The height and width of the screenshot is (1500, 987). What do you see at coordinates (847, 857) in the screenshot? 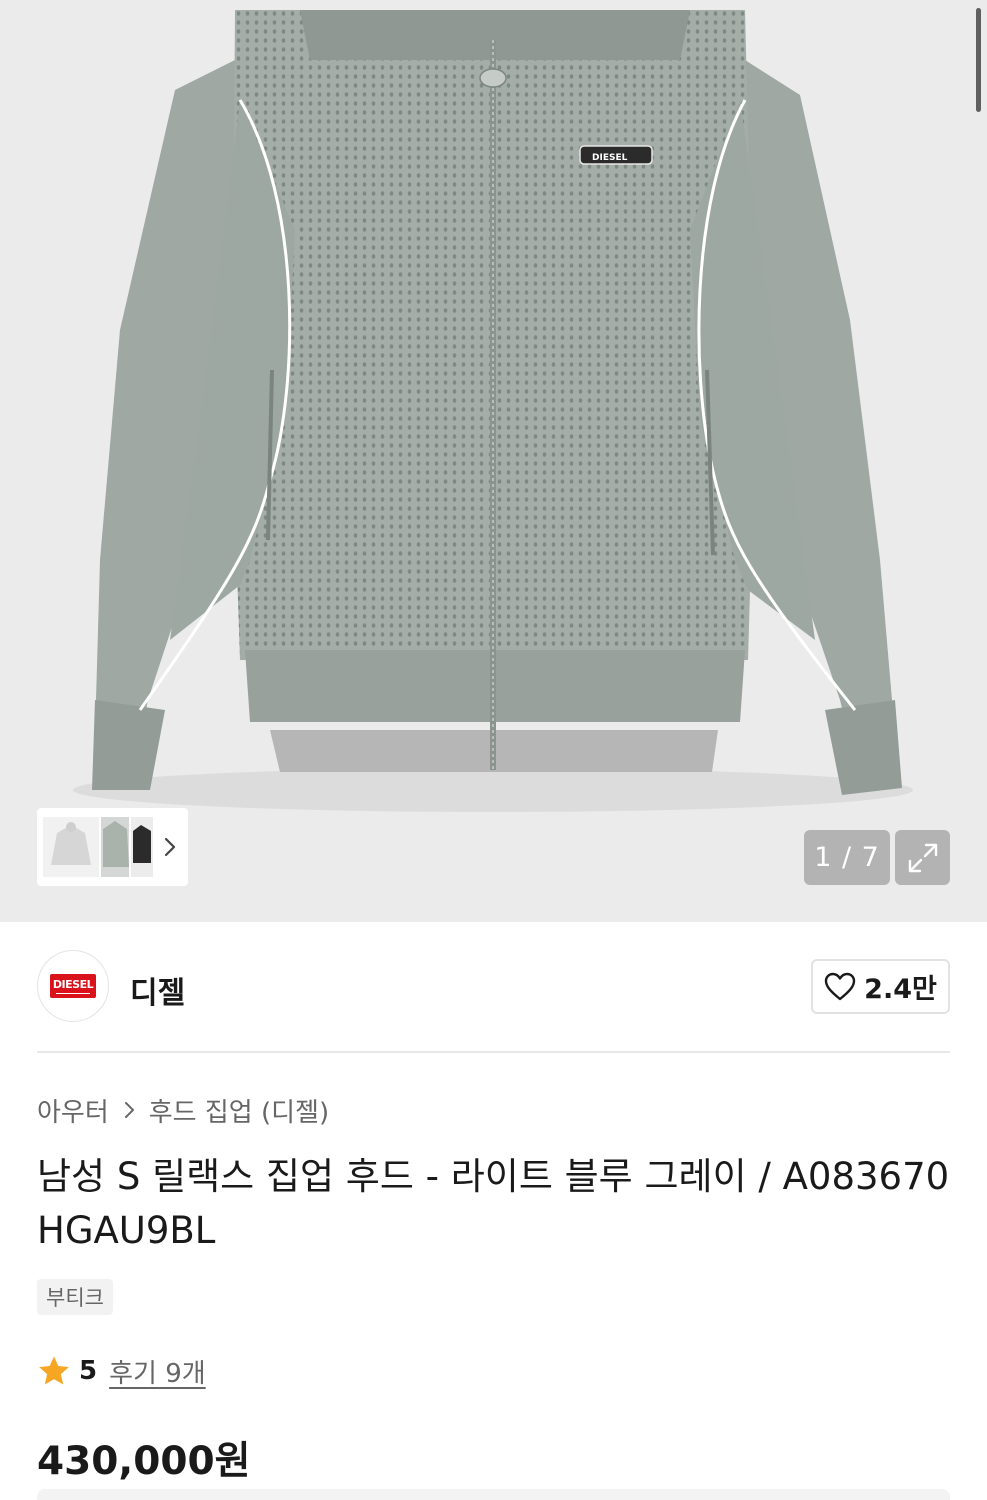
I see `image-counter: 1 / 7` at bounding box center [847, 857].